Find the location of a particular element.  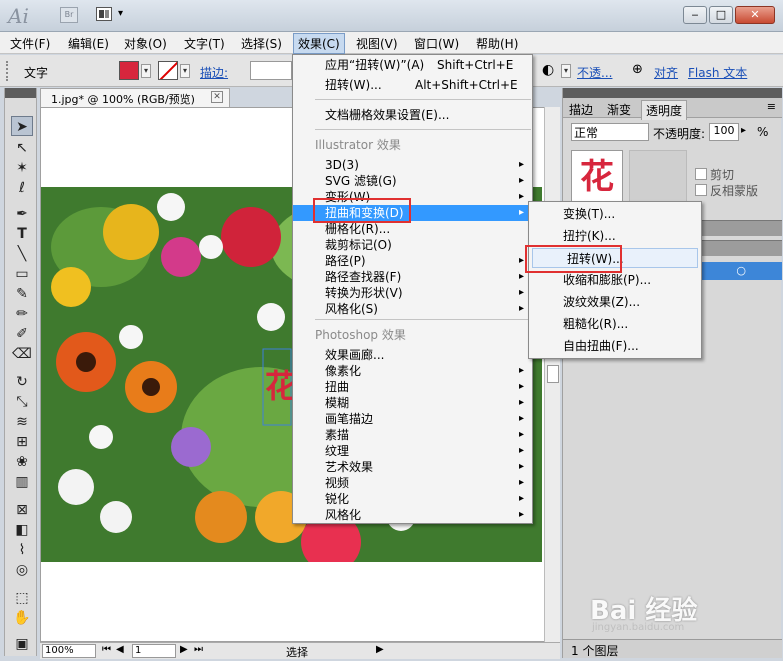

fill-swatch is located at coordinates (129, 70).